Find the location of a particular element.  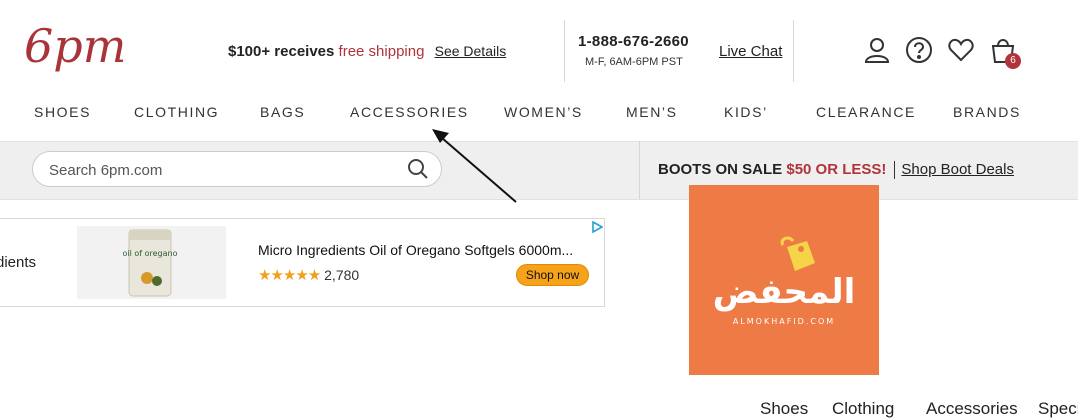

heart-icon is located at coordinates (961, 50).